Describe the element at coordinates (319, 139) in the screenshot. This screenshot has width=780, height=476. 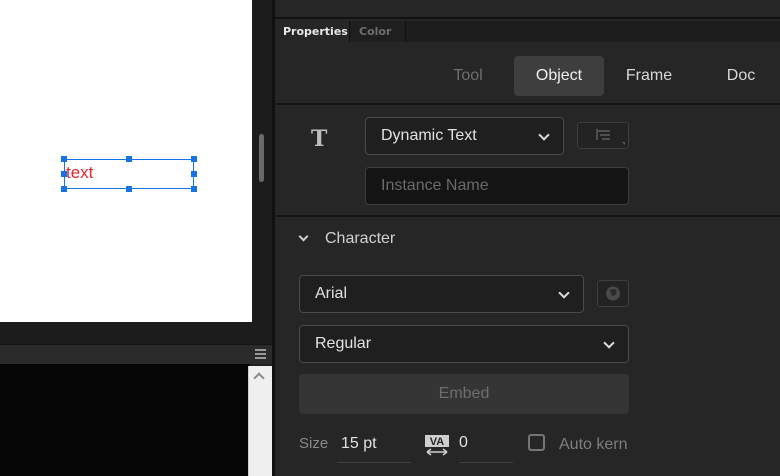
I see `text-tool-icon: T` at that location.